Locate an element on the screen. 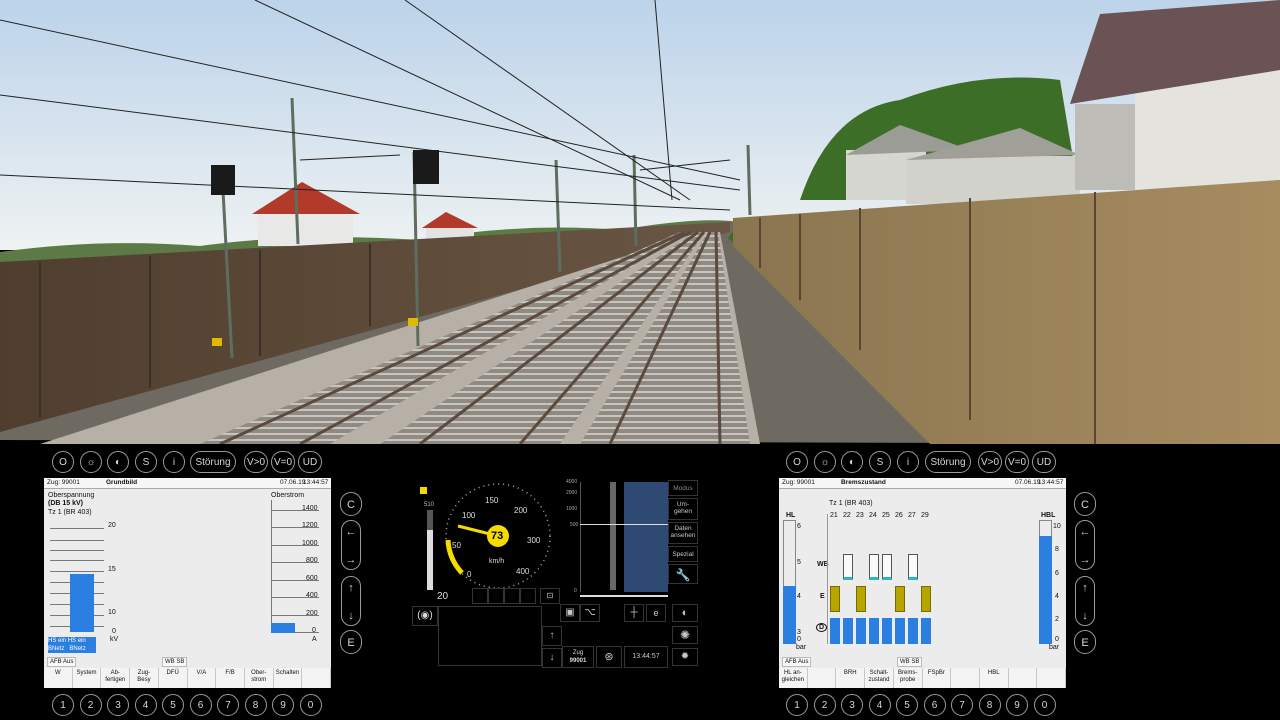 This screenshot has width=1280, height=720. btn-e-left: E is located at coordinates (351, 642).